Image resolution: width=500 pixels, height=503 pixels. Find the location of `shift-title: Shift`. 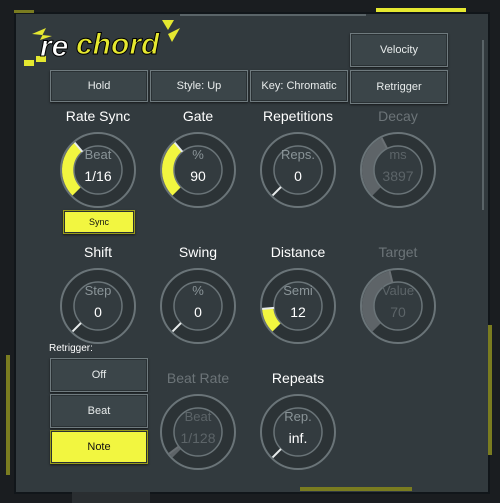

shift-title: Shift is located at coordinates (97, 252).